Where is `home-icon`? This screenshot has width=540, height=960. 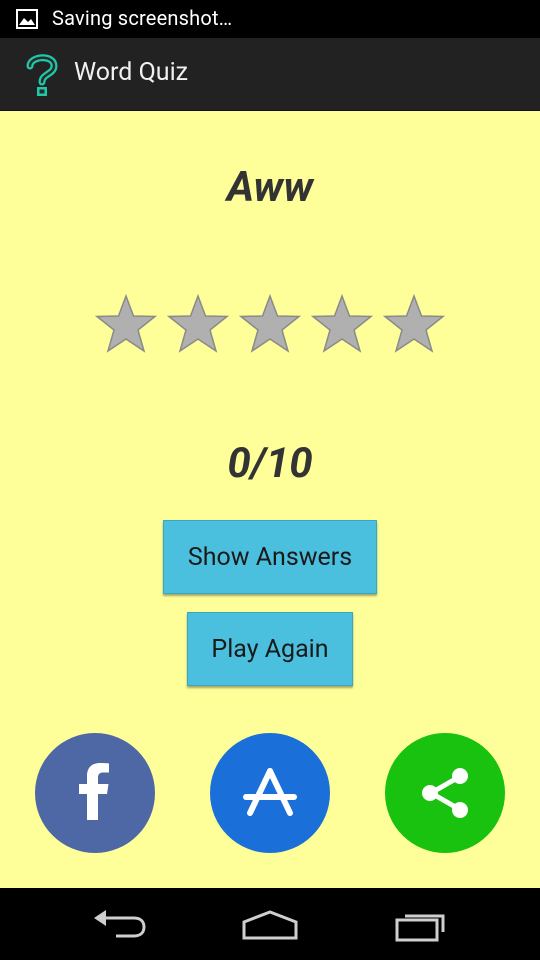 home-icon is located at coordinates (270, 926).